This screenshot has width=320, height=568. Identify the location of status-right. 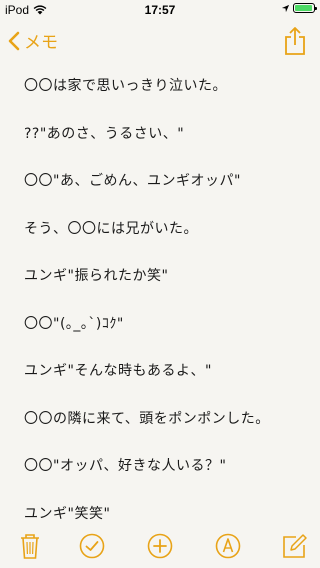
(299, 8).